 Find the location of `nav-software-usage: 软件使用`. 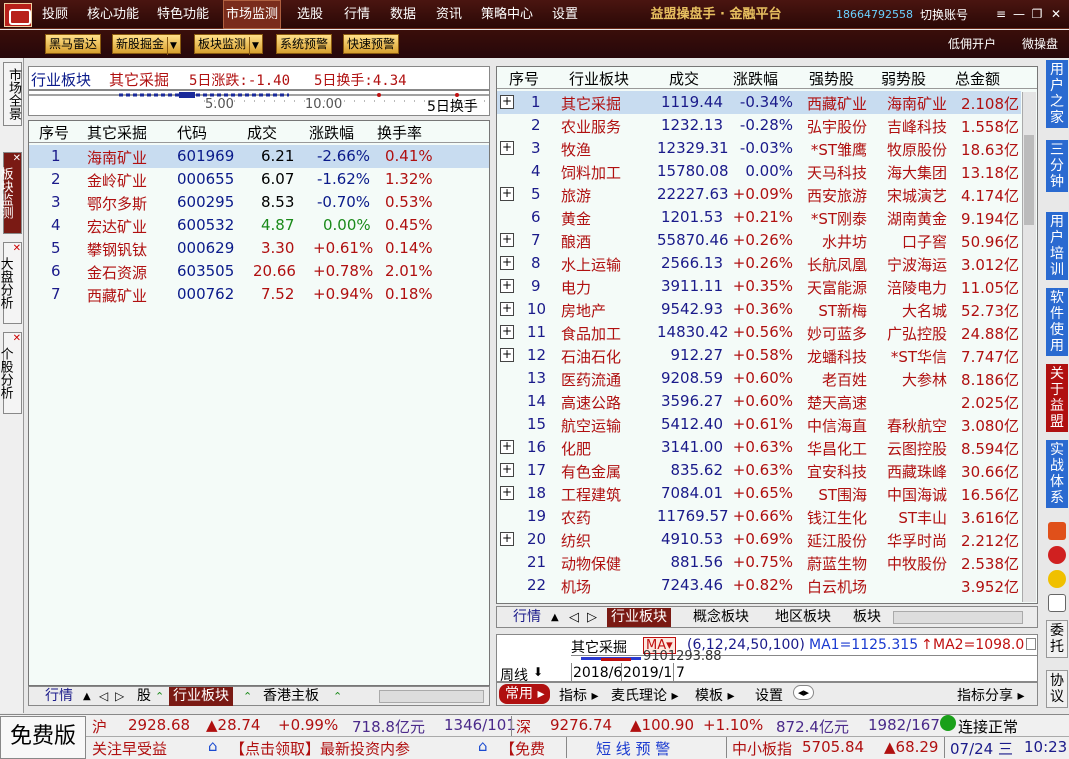

nav-software-usage: 软件使用 is located at coordinates (1057, 322).